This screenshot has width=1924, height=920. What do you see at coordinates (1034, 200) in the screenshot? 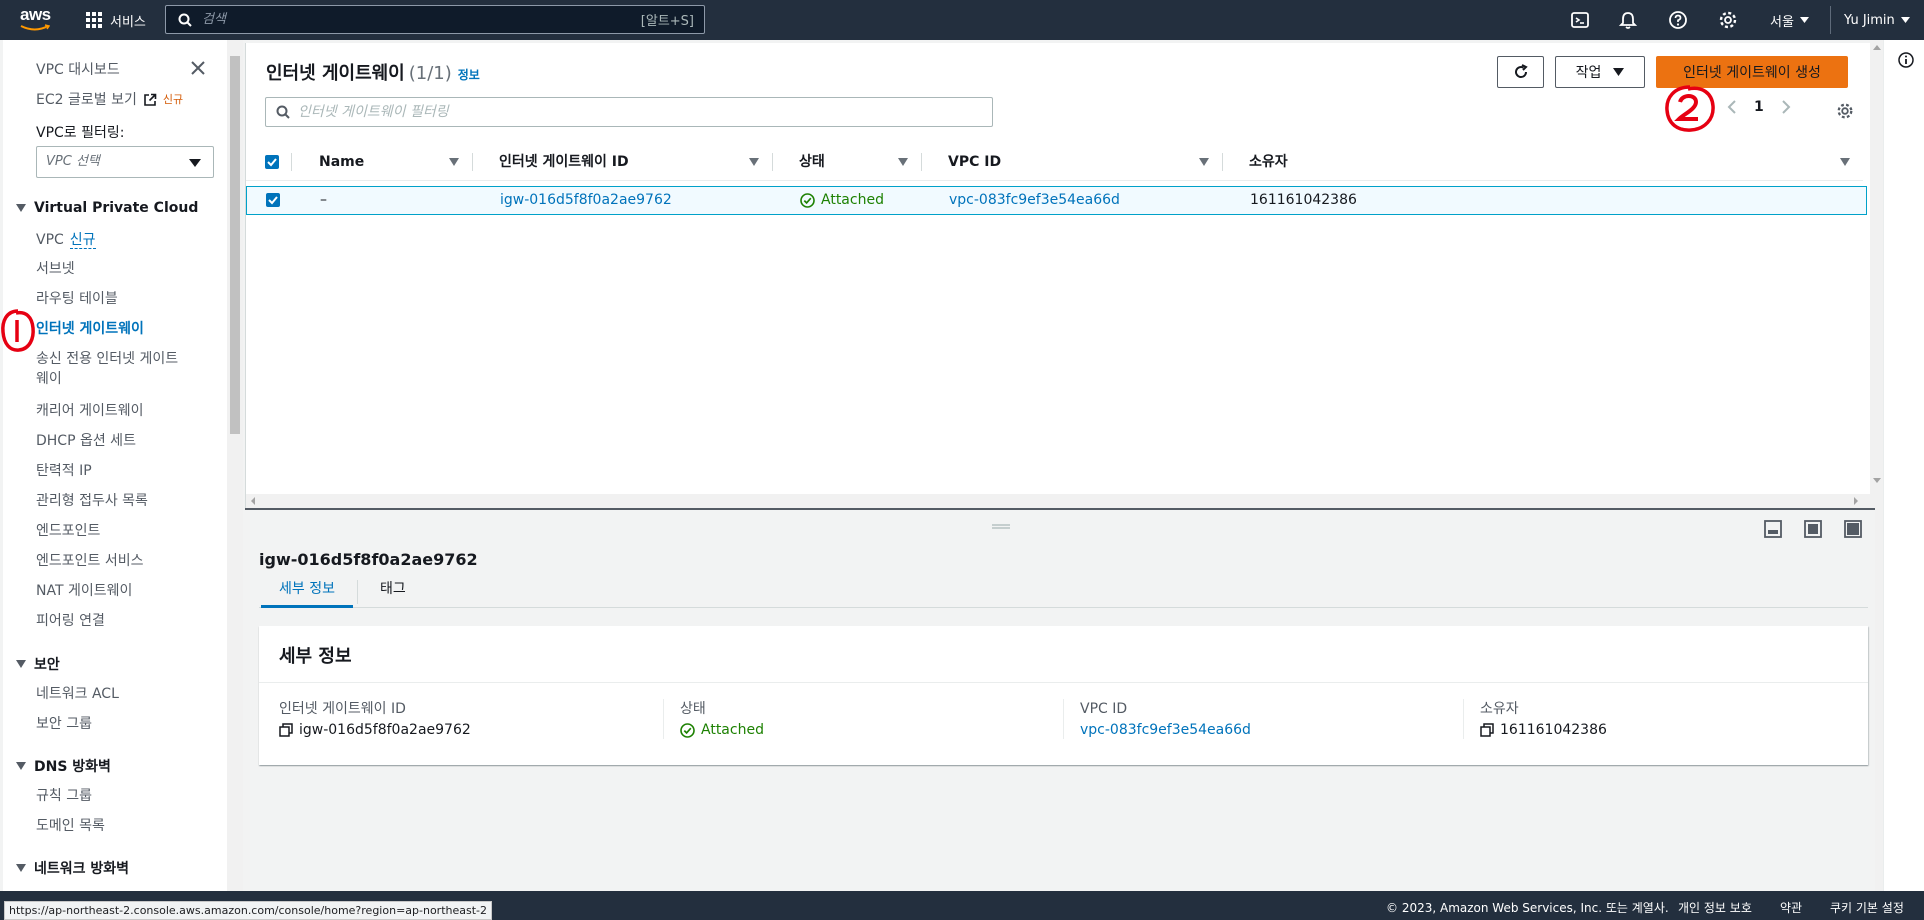
I see `cell-vpc-id-link: vpc-083fc9ef3e54ea66d` at bounding box center [1034, 200].